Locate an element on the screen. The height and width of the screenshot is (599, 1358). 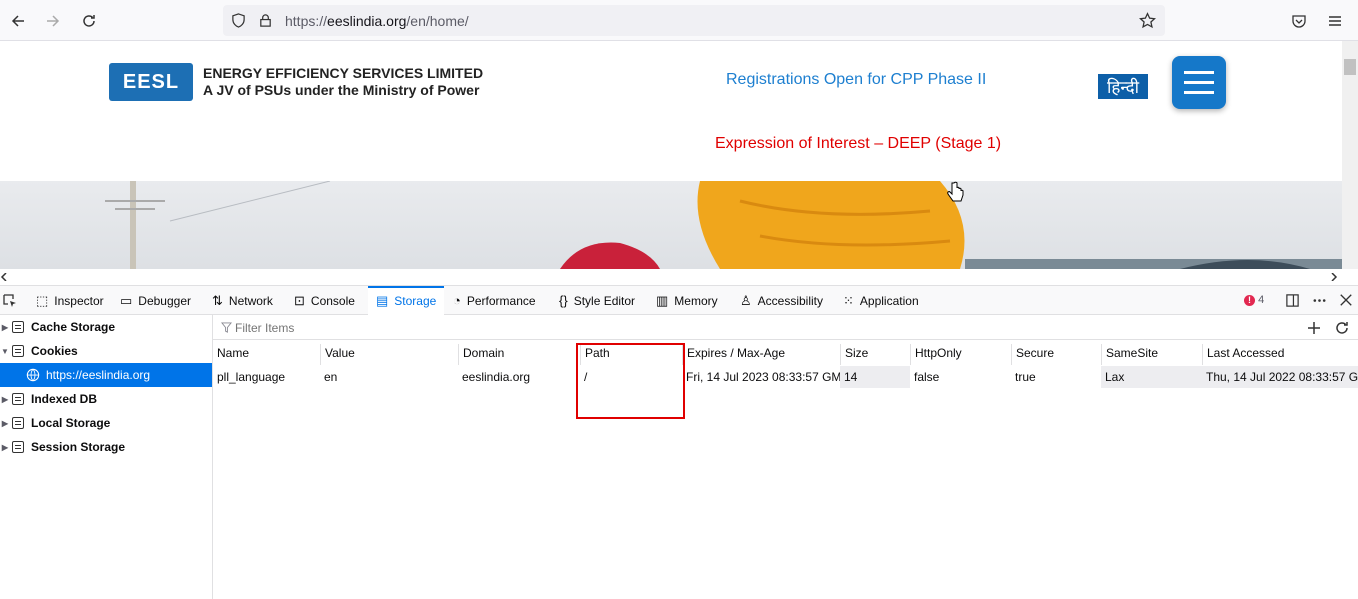
tab-memory: ▥ Memory is located at coordinates (687, 300).